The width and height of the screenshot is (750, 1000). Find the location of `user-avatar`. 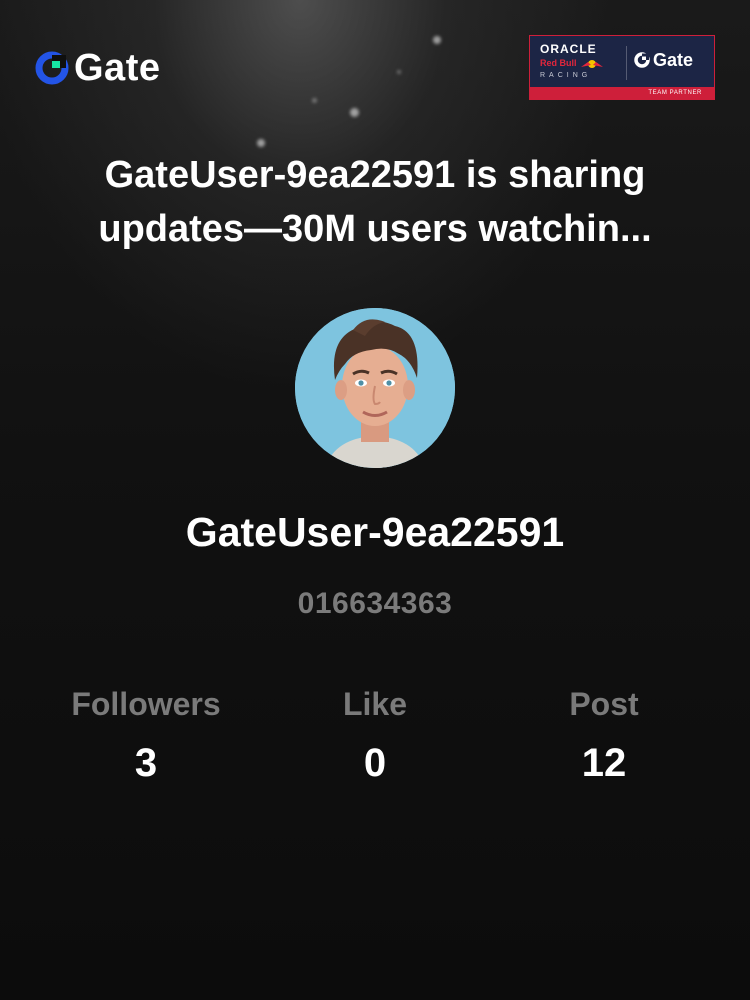

user-avatar is located at coordinates (375, 388).